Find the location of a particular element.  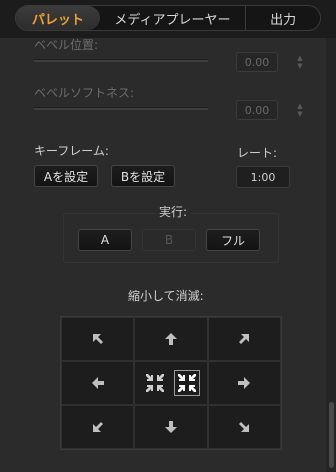

bevel-position-slider is located at coordinates (121, 60).